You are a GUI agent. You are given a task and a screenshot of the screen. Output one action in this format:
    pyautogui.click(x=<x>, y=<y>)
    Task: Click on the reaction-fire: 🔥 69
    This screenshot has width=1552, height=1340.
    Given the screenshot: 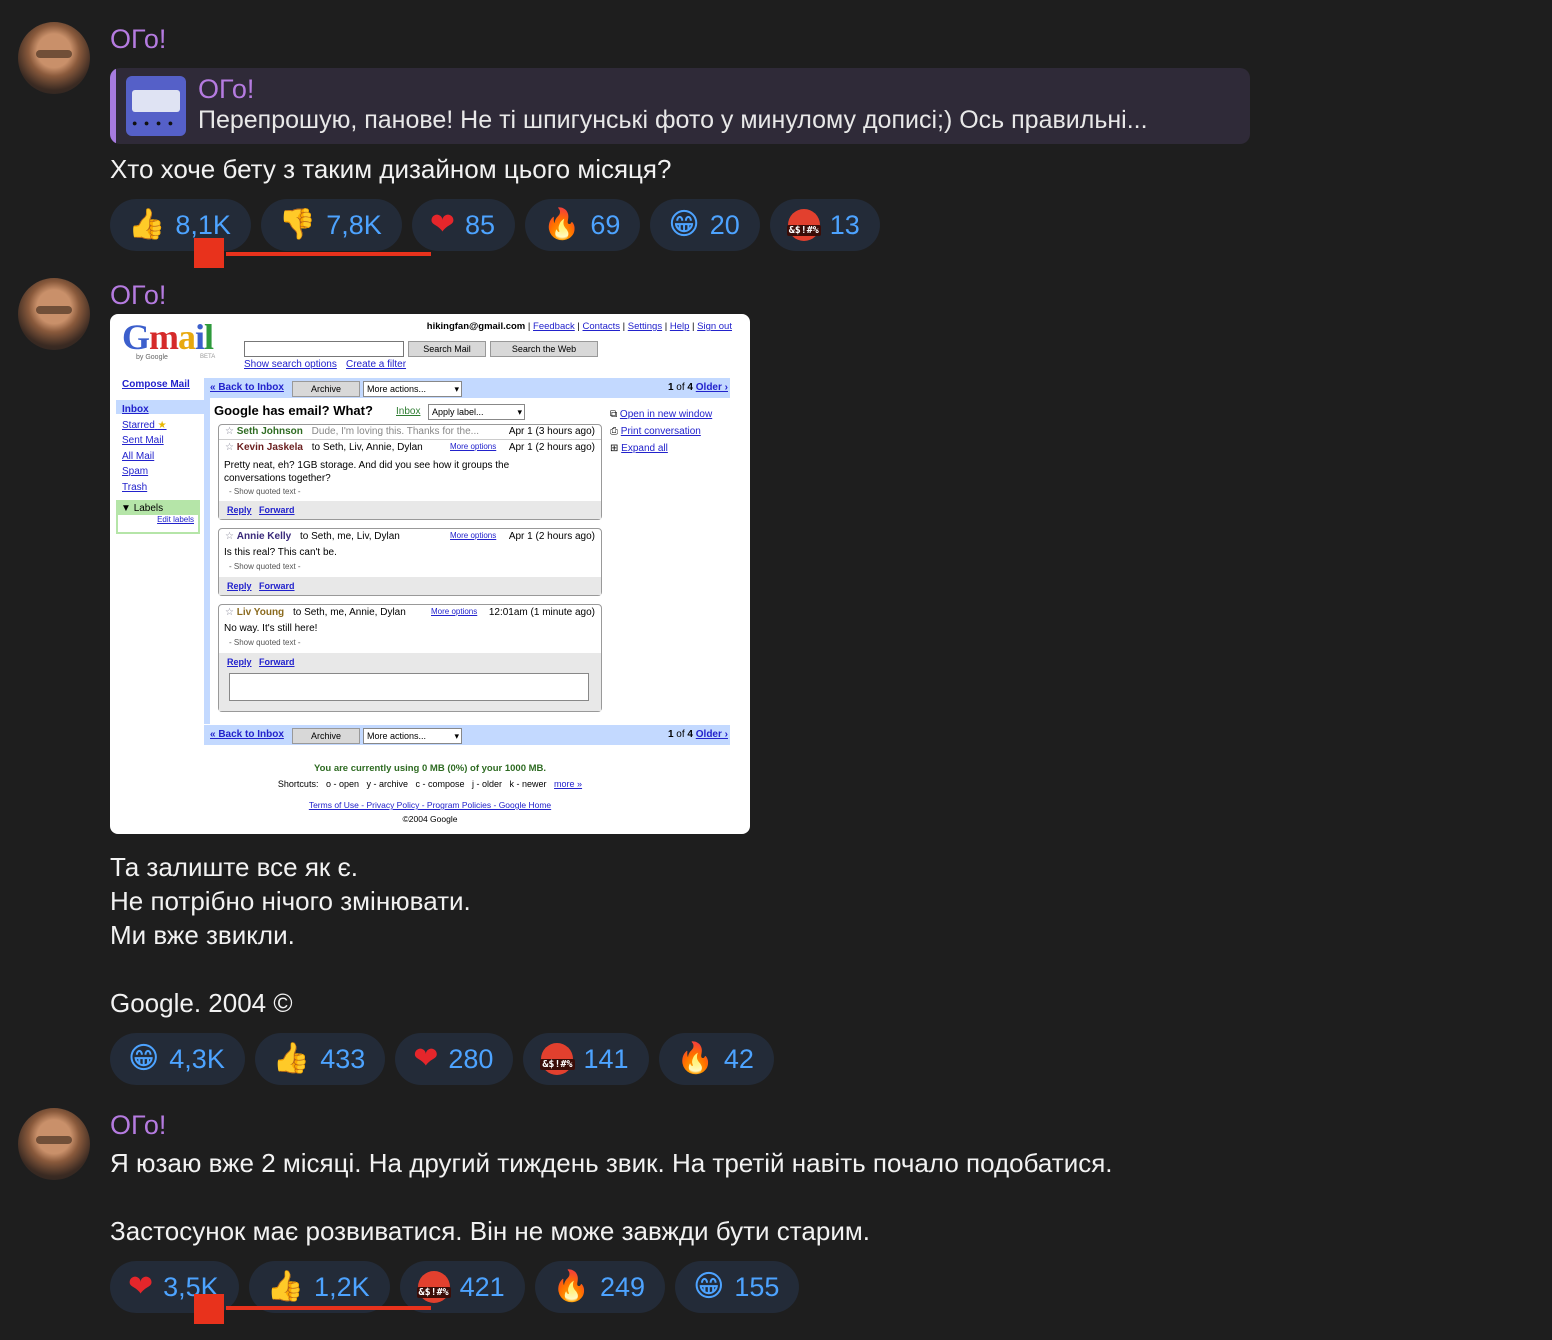 What is the action you would take?
    pyautogui.click(x=583, y=225)
    